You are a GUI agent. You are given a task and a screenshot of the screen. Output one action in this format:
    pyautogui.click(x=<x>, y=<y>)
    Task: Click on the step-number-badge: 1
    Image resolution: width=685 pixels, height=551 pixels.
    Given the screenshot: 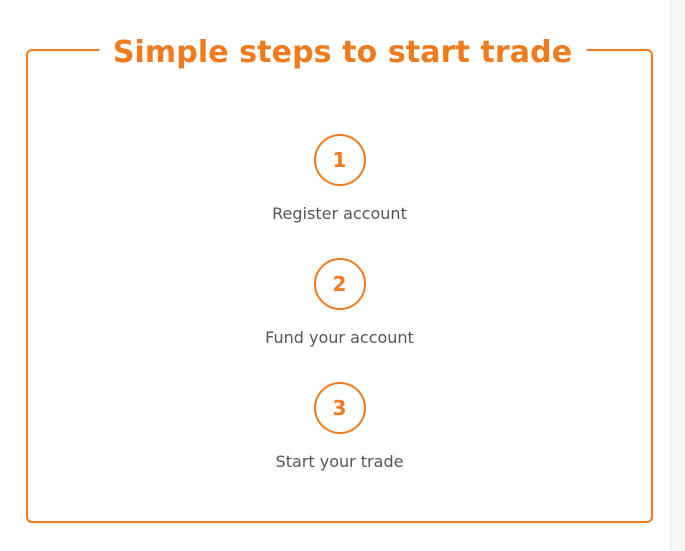 What is the action you would take?
    pyautogui.click(x=339, y=160)
    